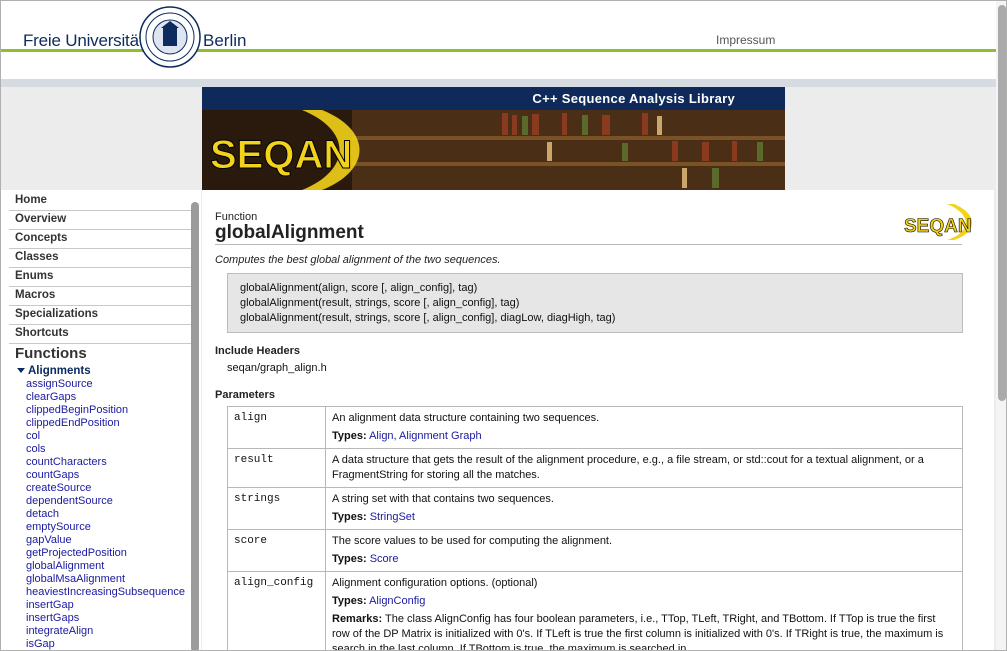 Image resolution: width=1007 pixels, height=651 pixels. I want to click on function-link: cols, so click(113, 449).